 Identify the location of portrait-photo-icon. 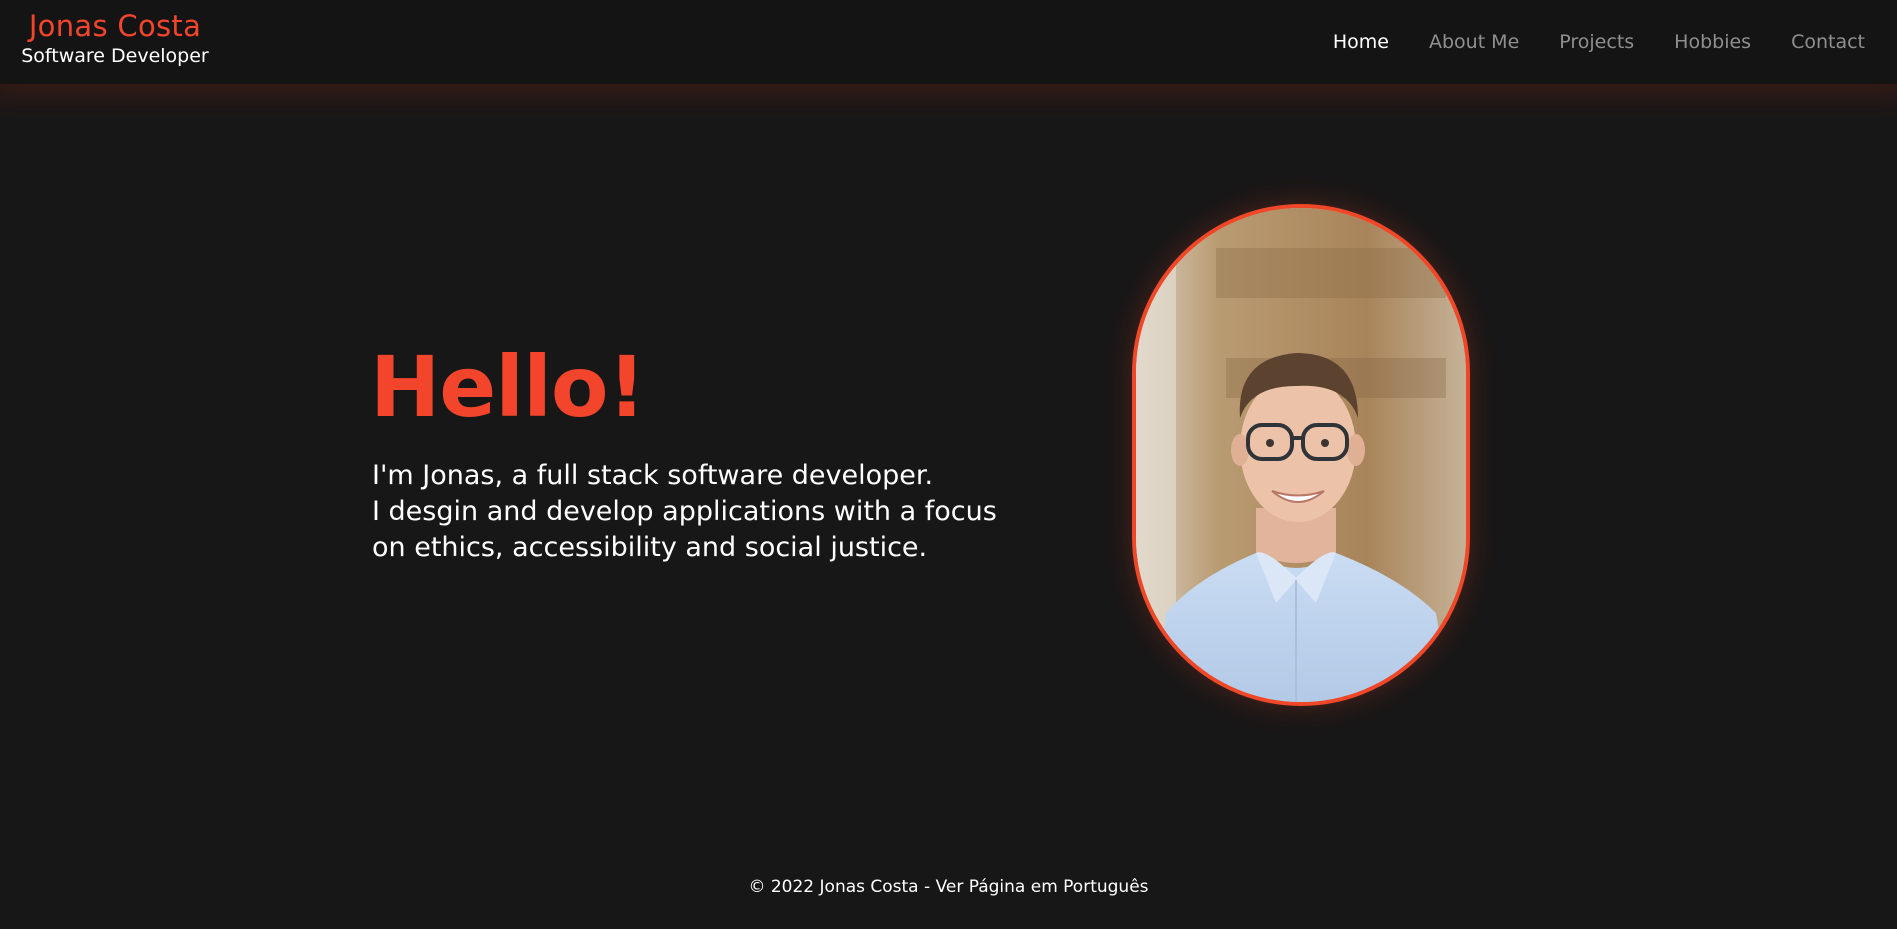
(1301, 455).